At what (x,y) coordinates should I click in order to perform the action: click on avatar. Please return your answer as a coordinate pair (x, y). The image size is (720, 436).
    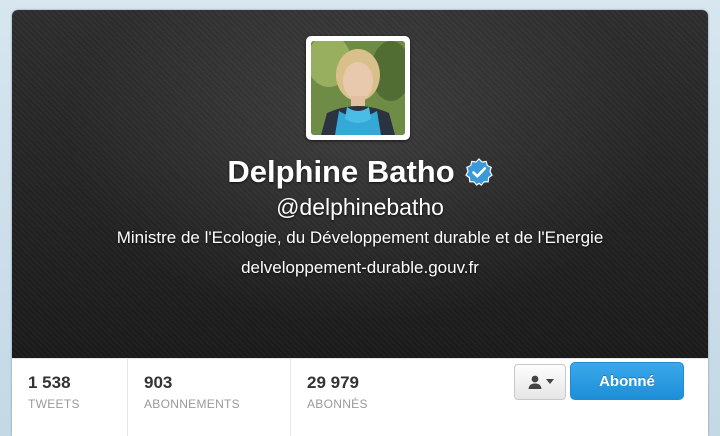
    Looking at the image, I should click on (358, 88).